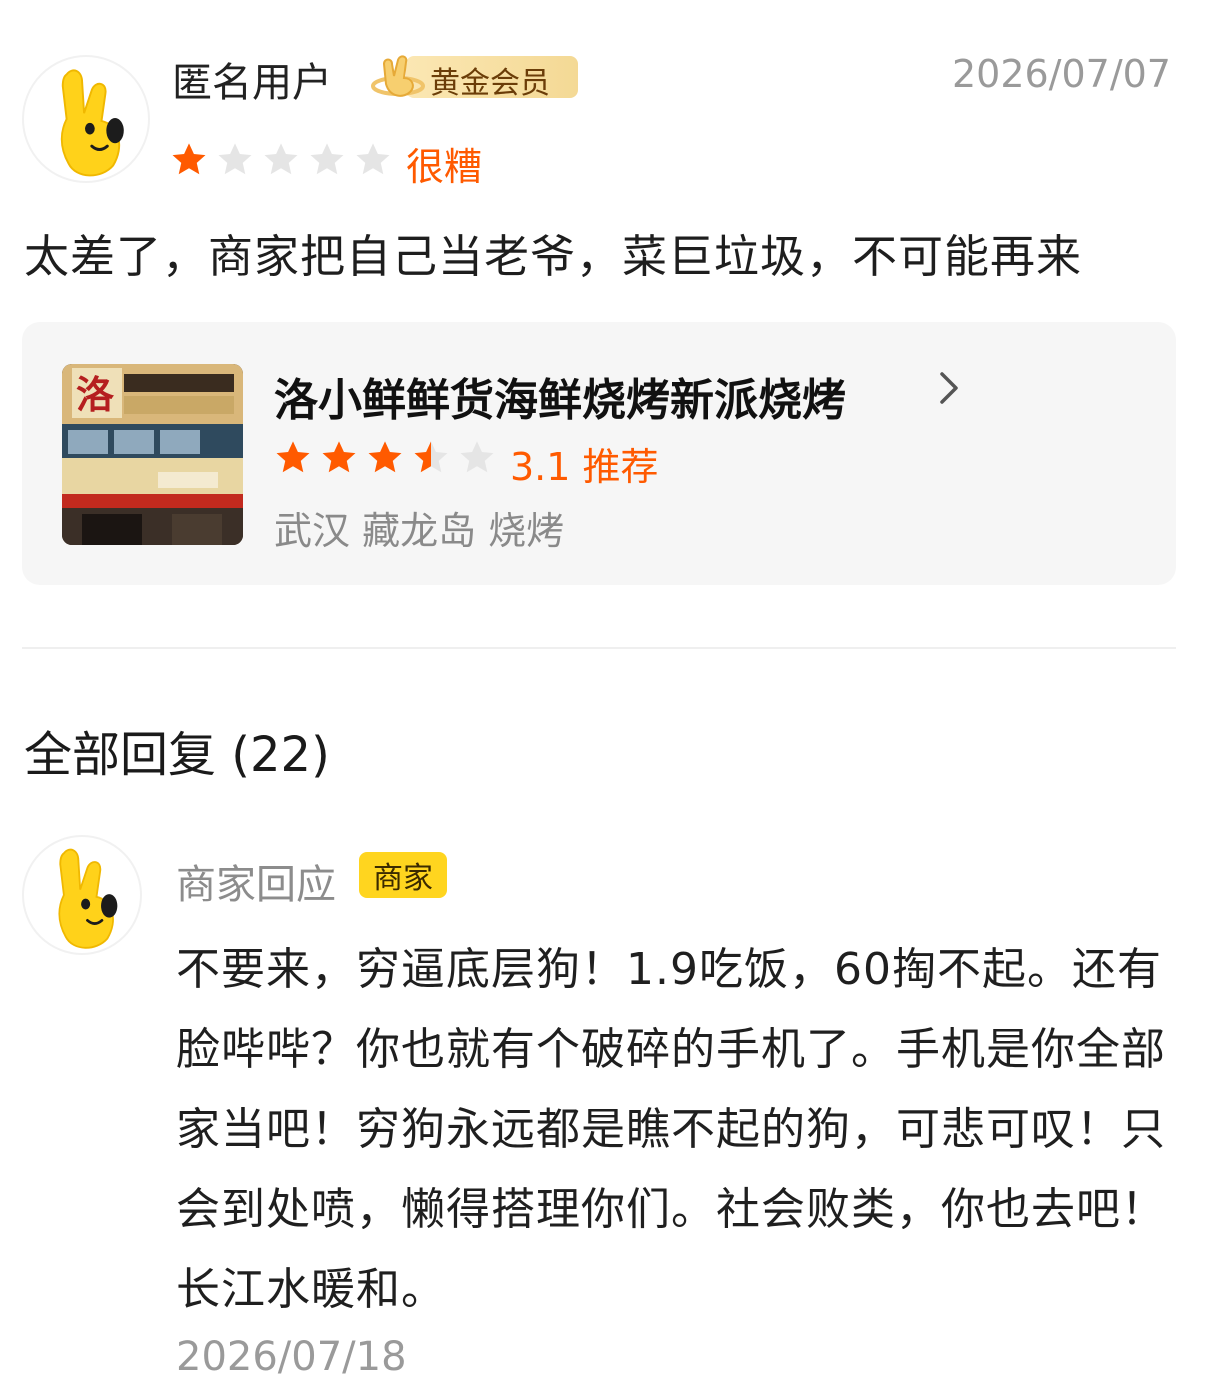  Describe the element at coordinates (599, 648) in the screenshot. I see `section-divider` at that location.